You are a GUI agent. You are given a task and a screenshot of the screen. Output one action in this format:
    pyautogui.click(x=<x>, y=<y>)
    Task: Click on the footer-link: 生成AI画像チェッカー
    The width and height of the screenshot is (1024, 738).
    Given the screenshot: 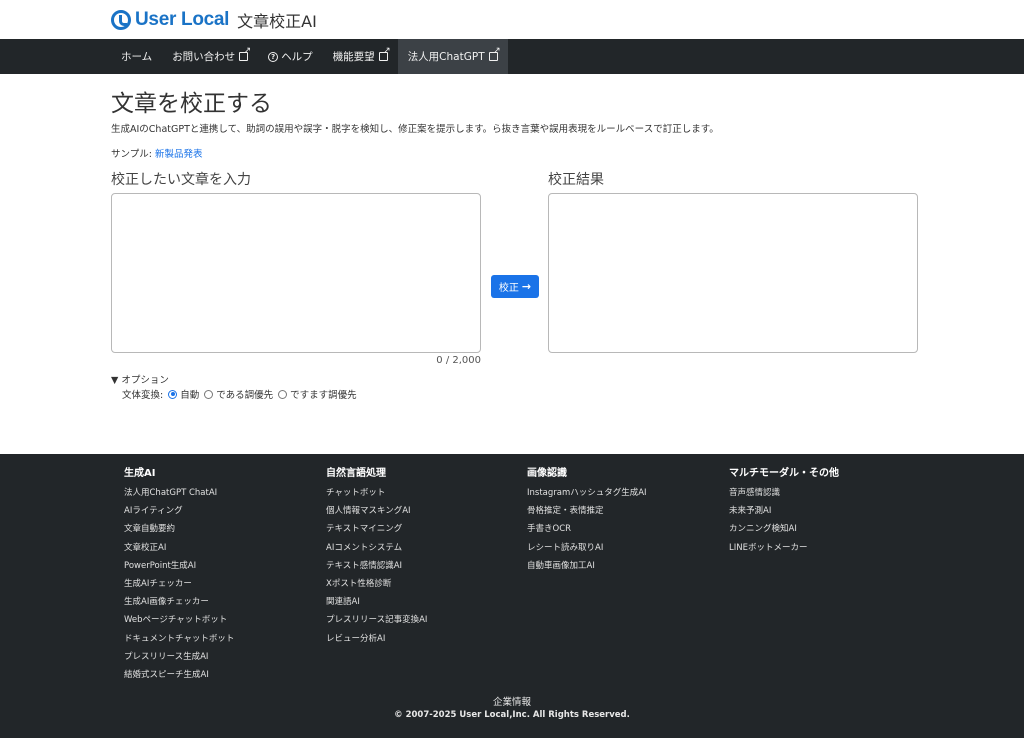 What is the action you would take?
    pyautogui.click(x=179, y=606)
    